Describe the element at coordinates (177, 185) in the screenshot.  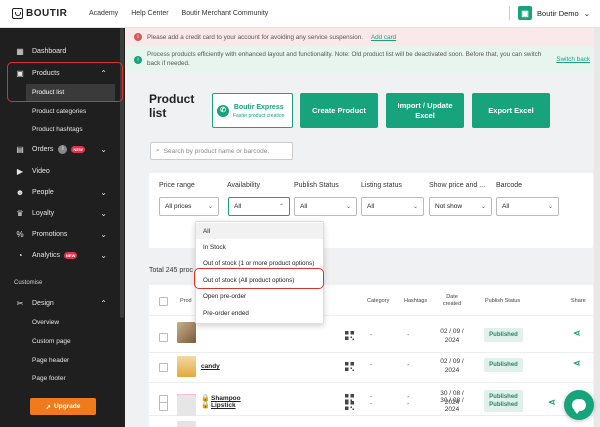
I see `filter-label-price: Price range` at that location.